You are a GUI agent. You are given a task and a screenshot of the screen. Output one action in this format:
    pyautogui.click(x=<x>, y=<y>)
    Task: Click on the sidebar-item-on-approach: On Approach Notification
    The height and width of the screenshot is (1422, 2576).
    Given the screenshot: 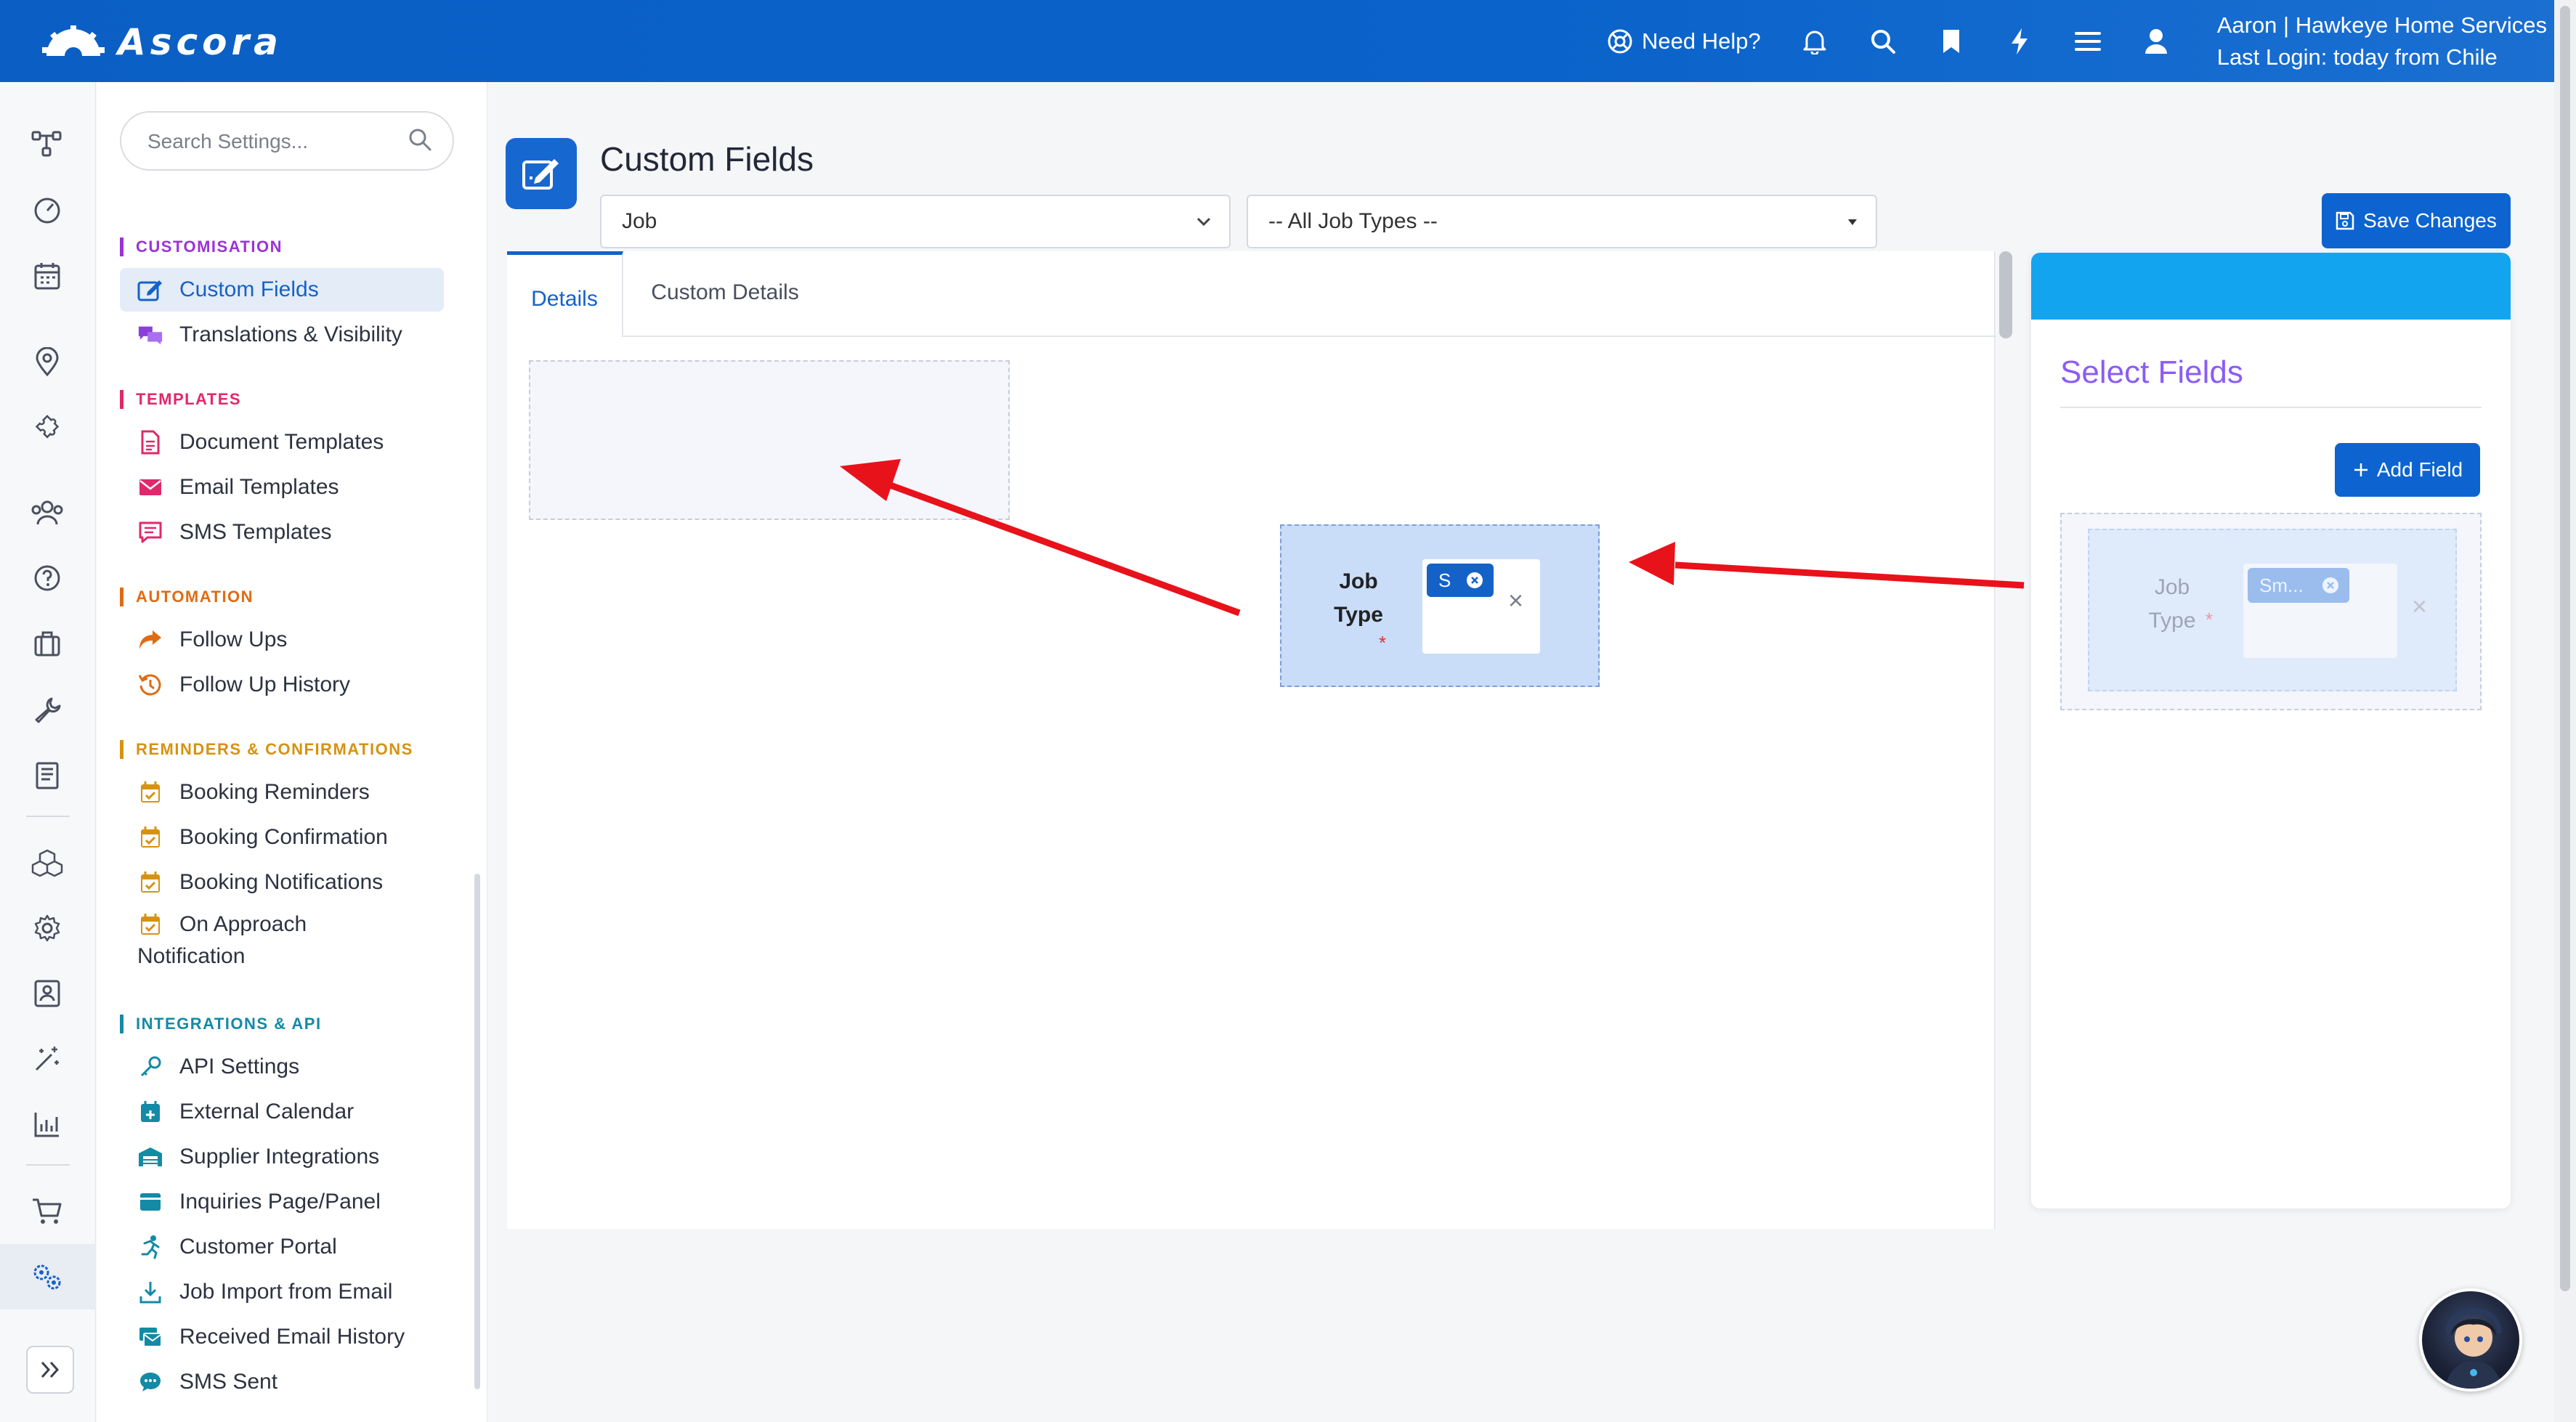 What is the action you would take?
    pyautogui.click(x=272, y=935)
    